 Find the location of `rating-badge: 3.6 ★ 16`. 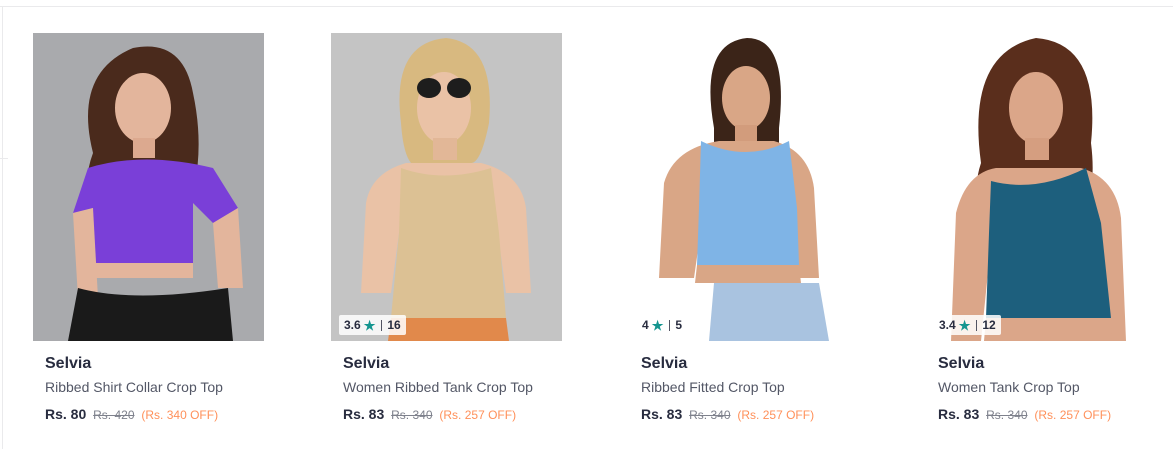

rating-badge: 3.6 ★ 16 is located at coordinates (372, 325).